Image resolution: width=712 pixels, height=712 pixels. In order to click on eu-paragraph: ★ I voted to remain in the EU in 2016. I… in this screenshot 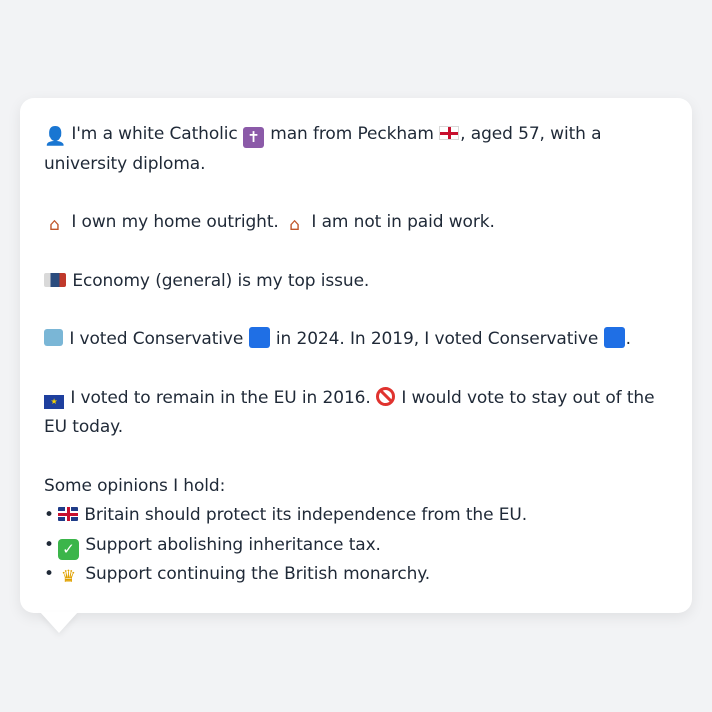, I will do `click(356, 413)`.